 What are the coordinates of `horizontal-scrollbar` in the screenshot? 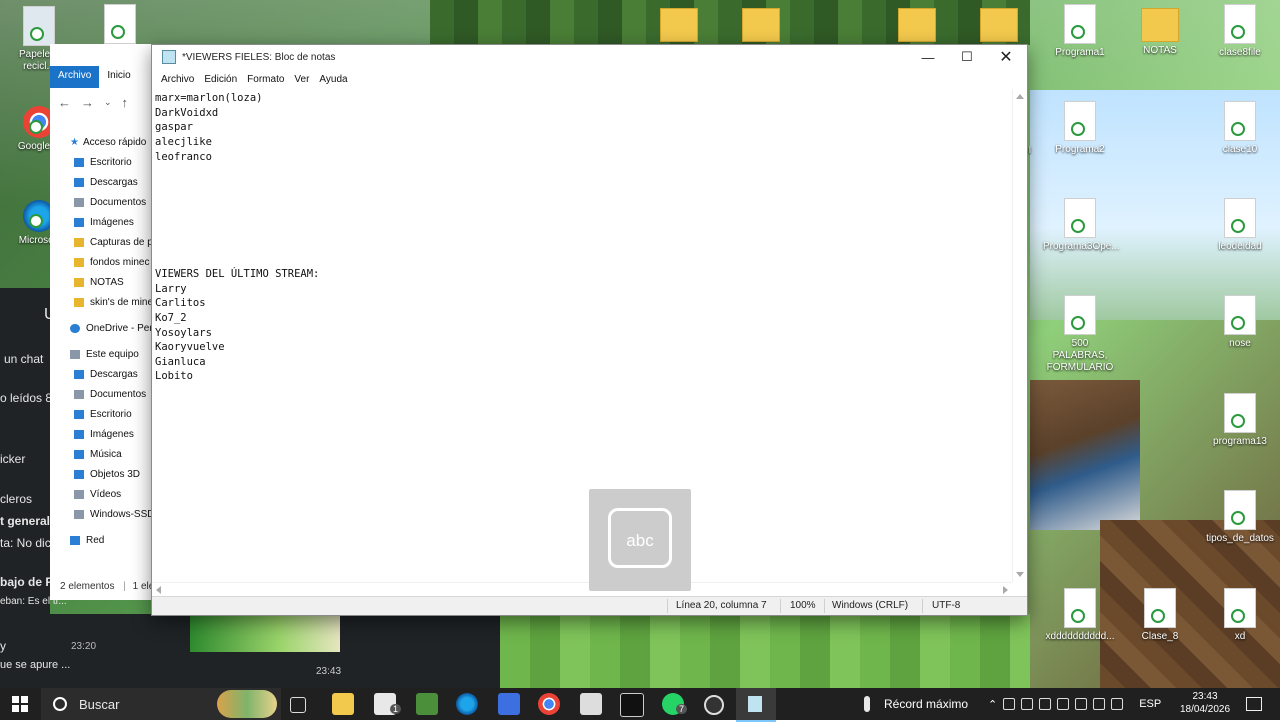 It's located at (582, 589).